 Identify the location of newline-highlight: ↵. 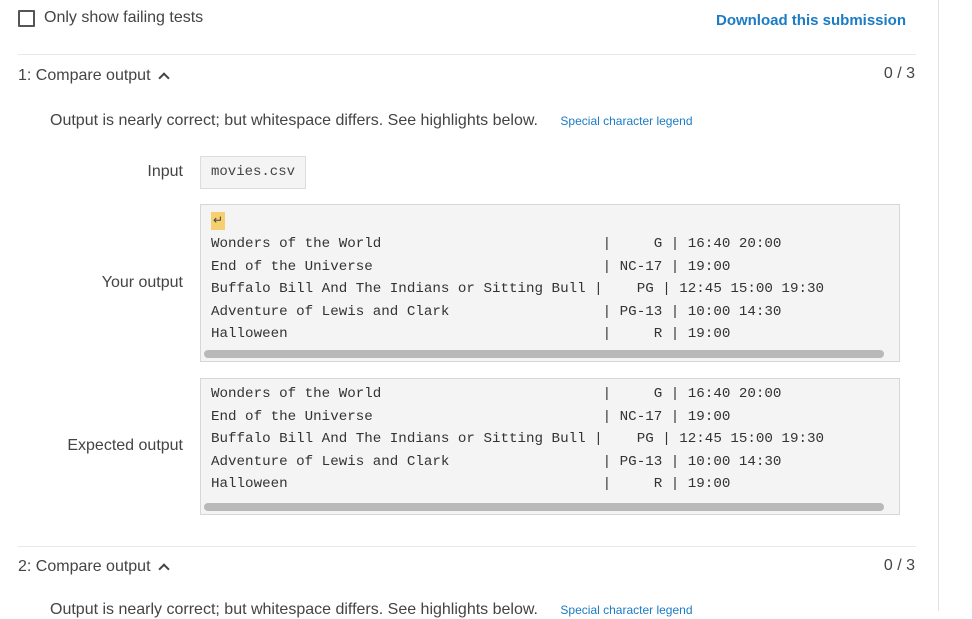
(218, 221).